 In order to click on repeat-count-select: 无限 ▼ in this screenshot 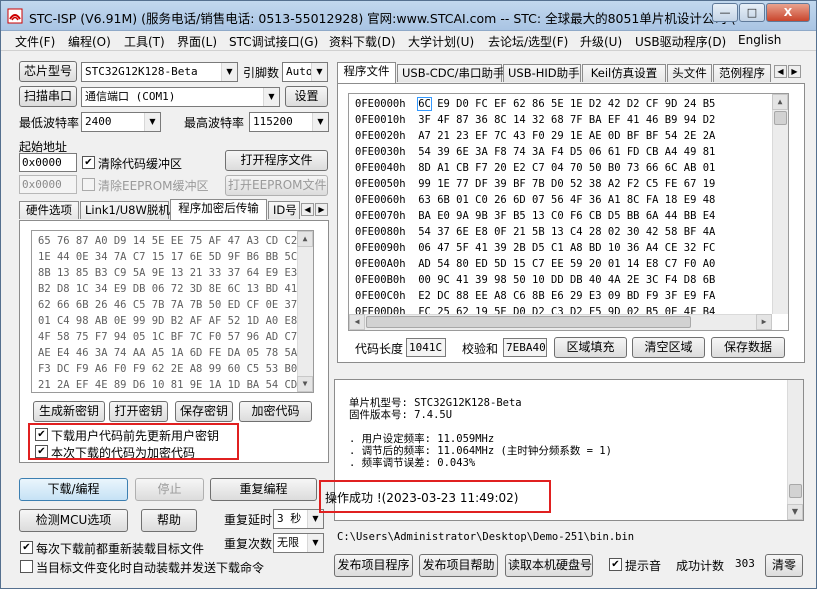, I will do `click(298, 543)`.